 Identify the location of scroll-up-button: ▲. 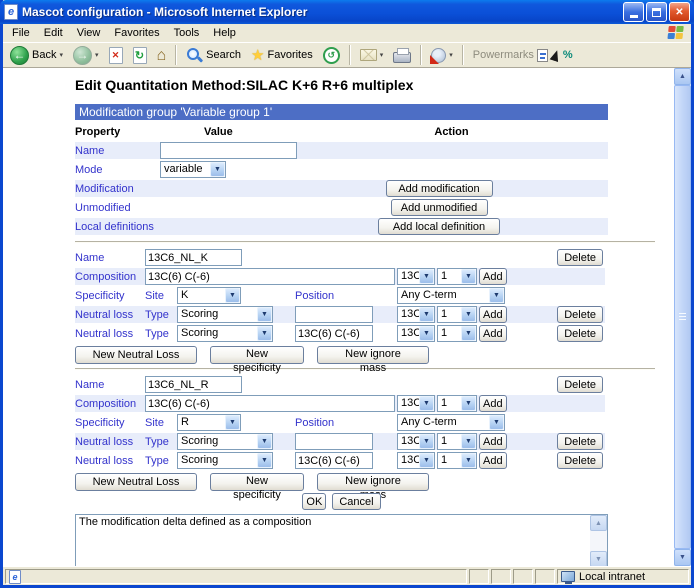
(682, 76).